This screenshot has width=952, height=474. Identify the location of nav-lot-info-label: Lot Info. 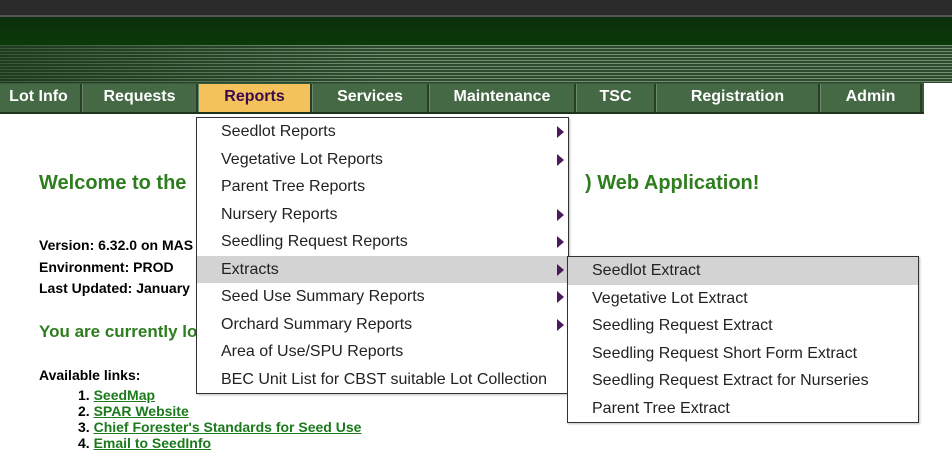
(38, 96).